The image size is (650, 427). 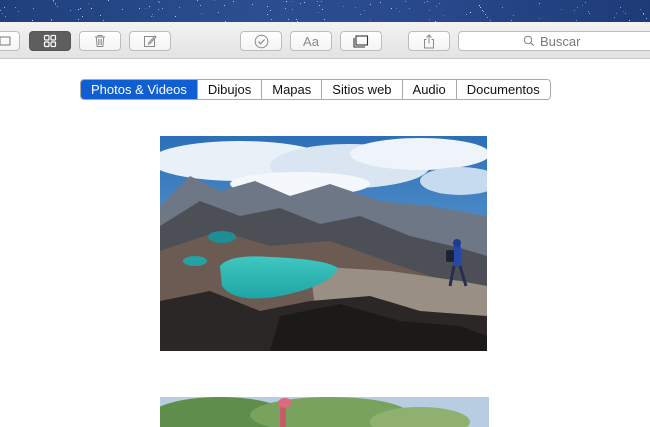 What do you see at coordinates (139, 89) in the screenshot?
I see `tab-photos-videos: Photos & Videos` at bounding box center [139, 89].